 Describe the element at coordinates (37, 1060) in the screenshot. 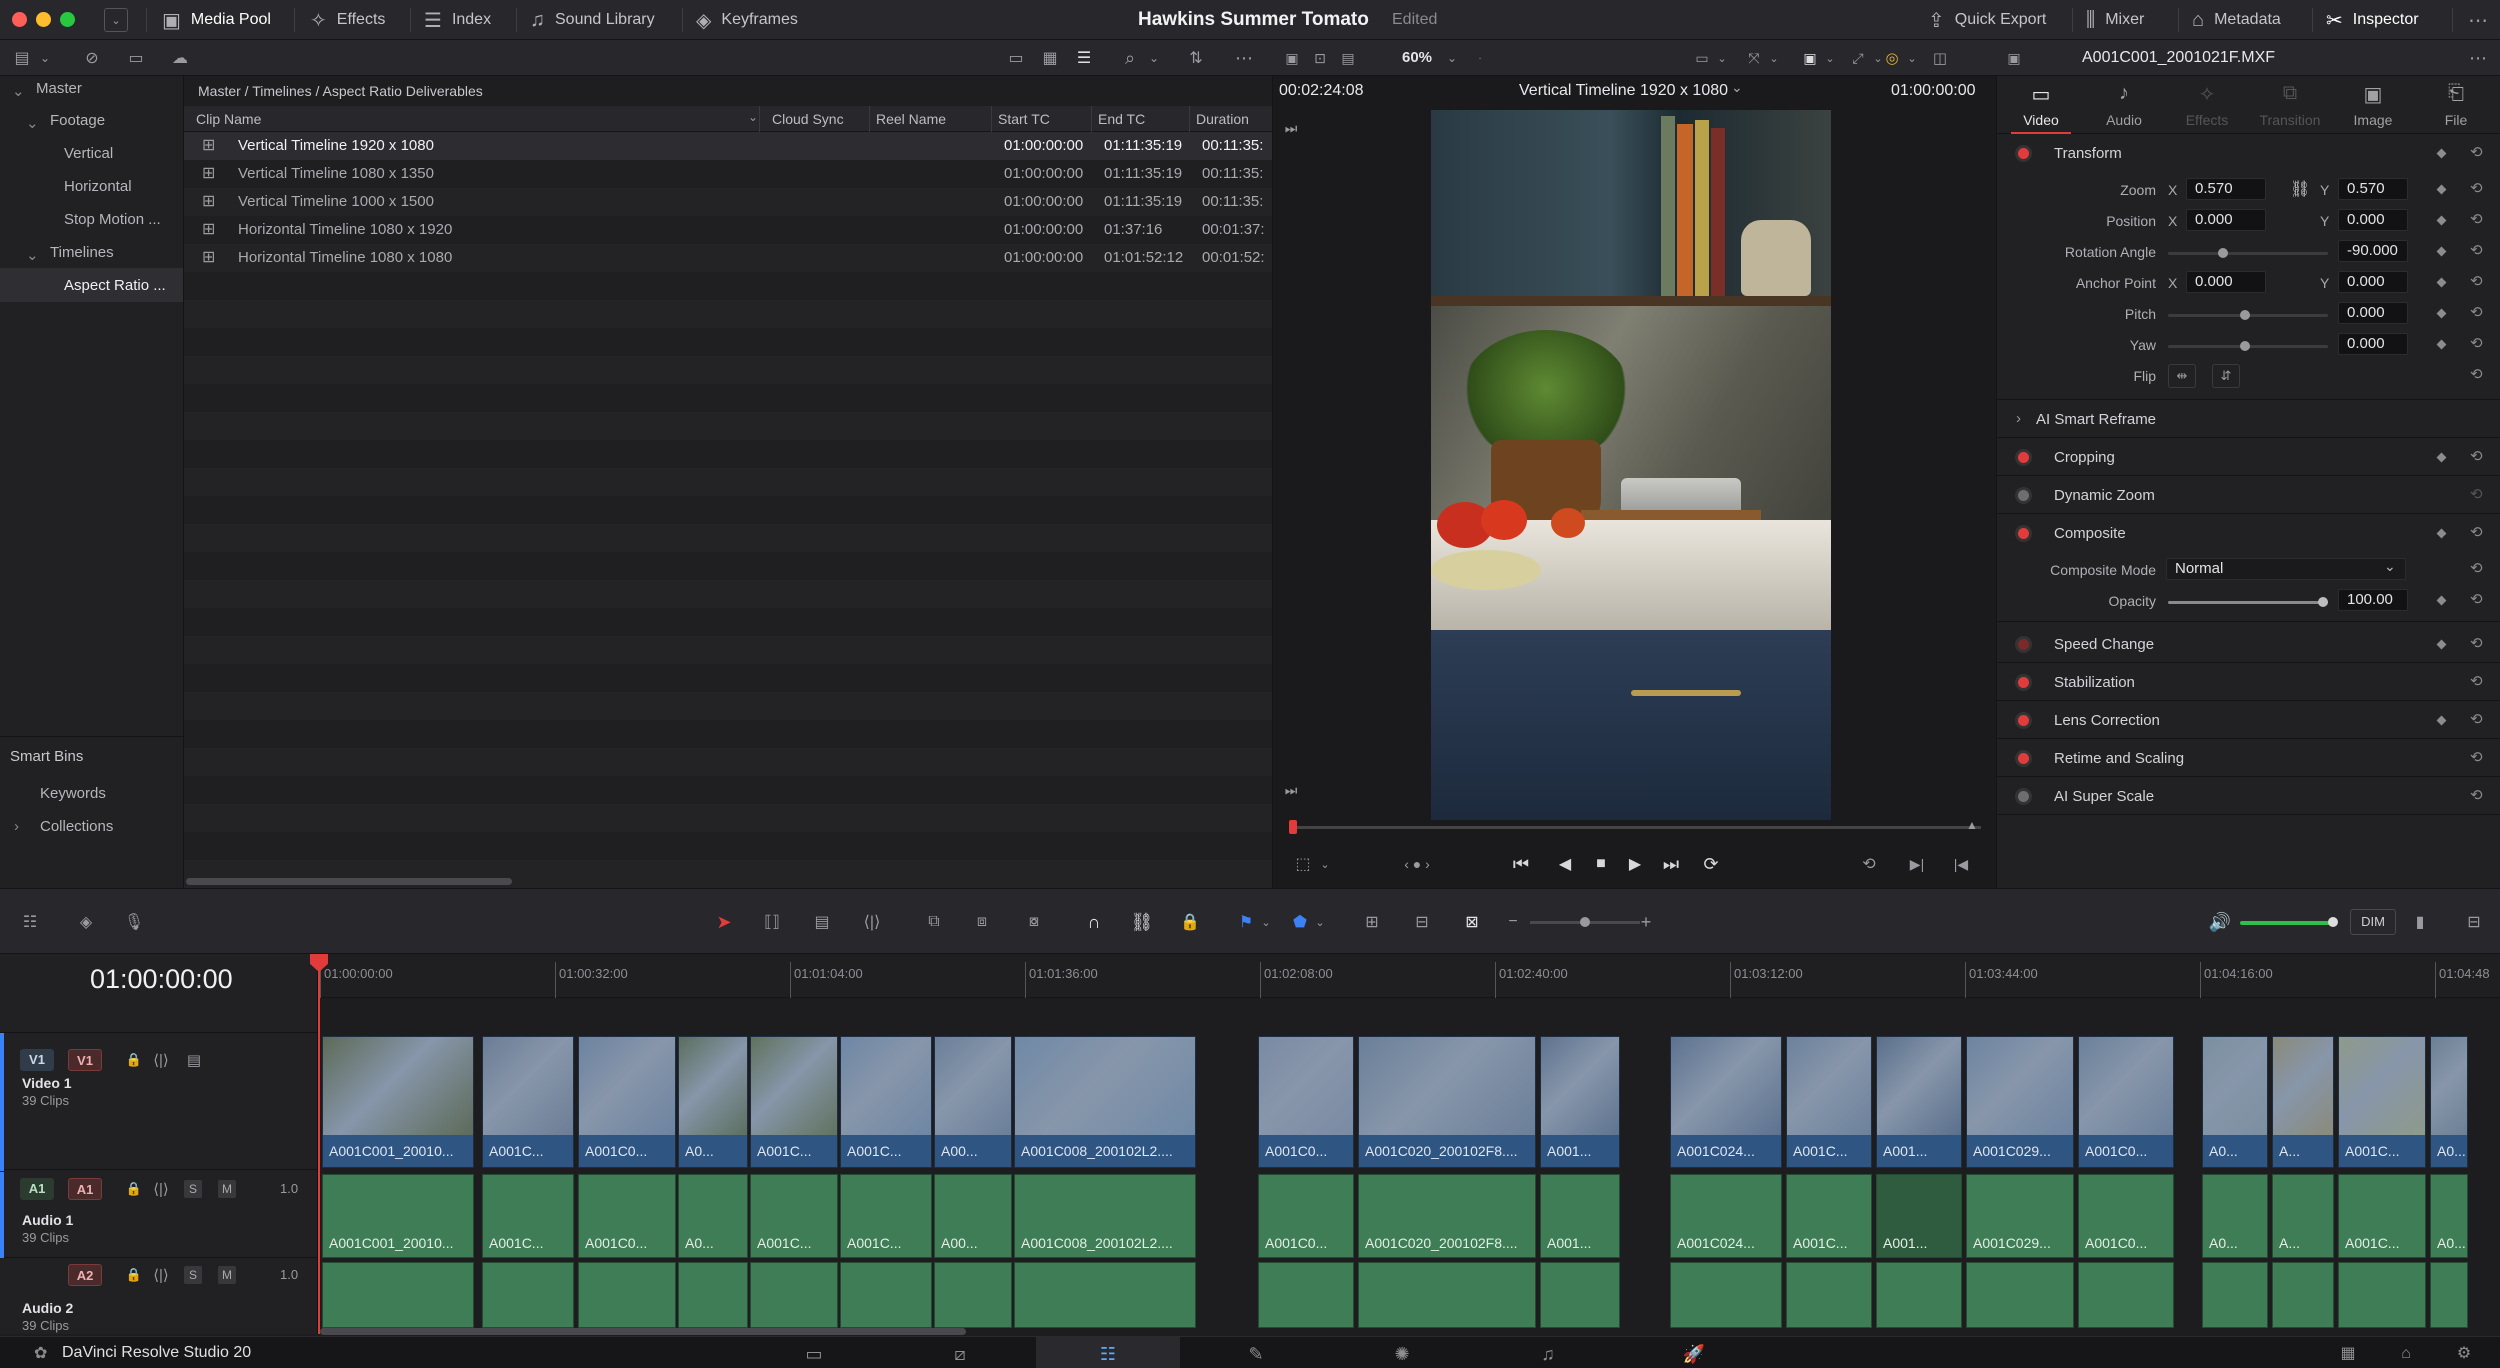

I see `track-source-button: V1` at that location.